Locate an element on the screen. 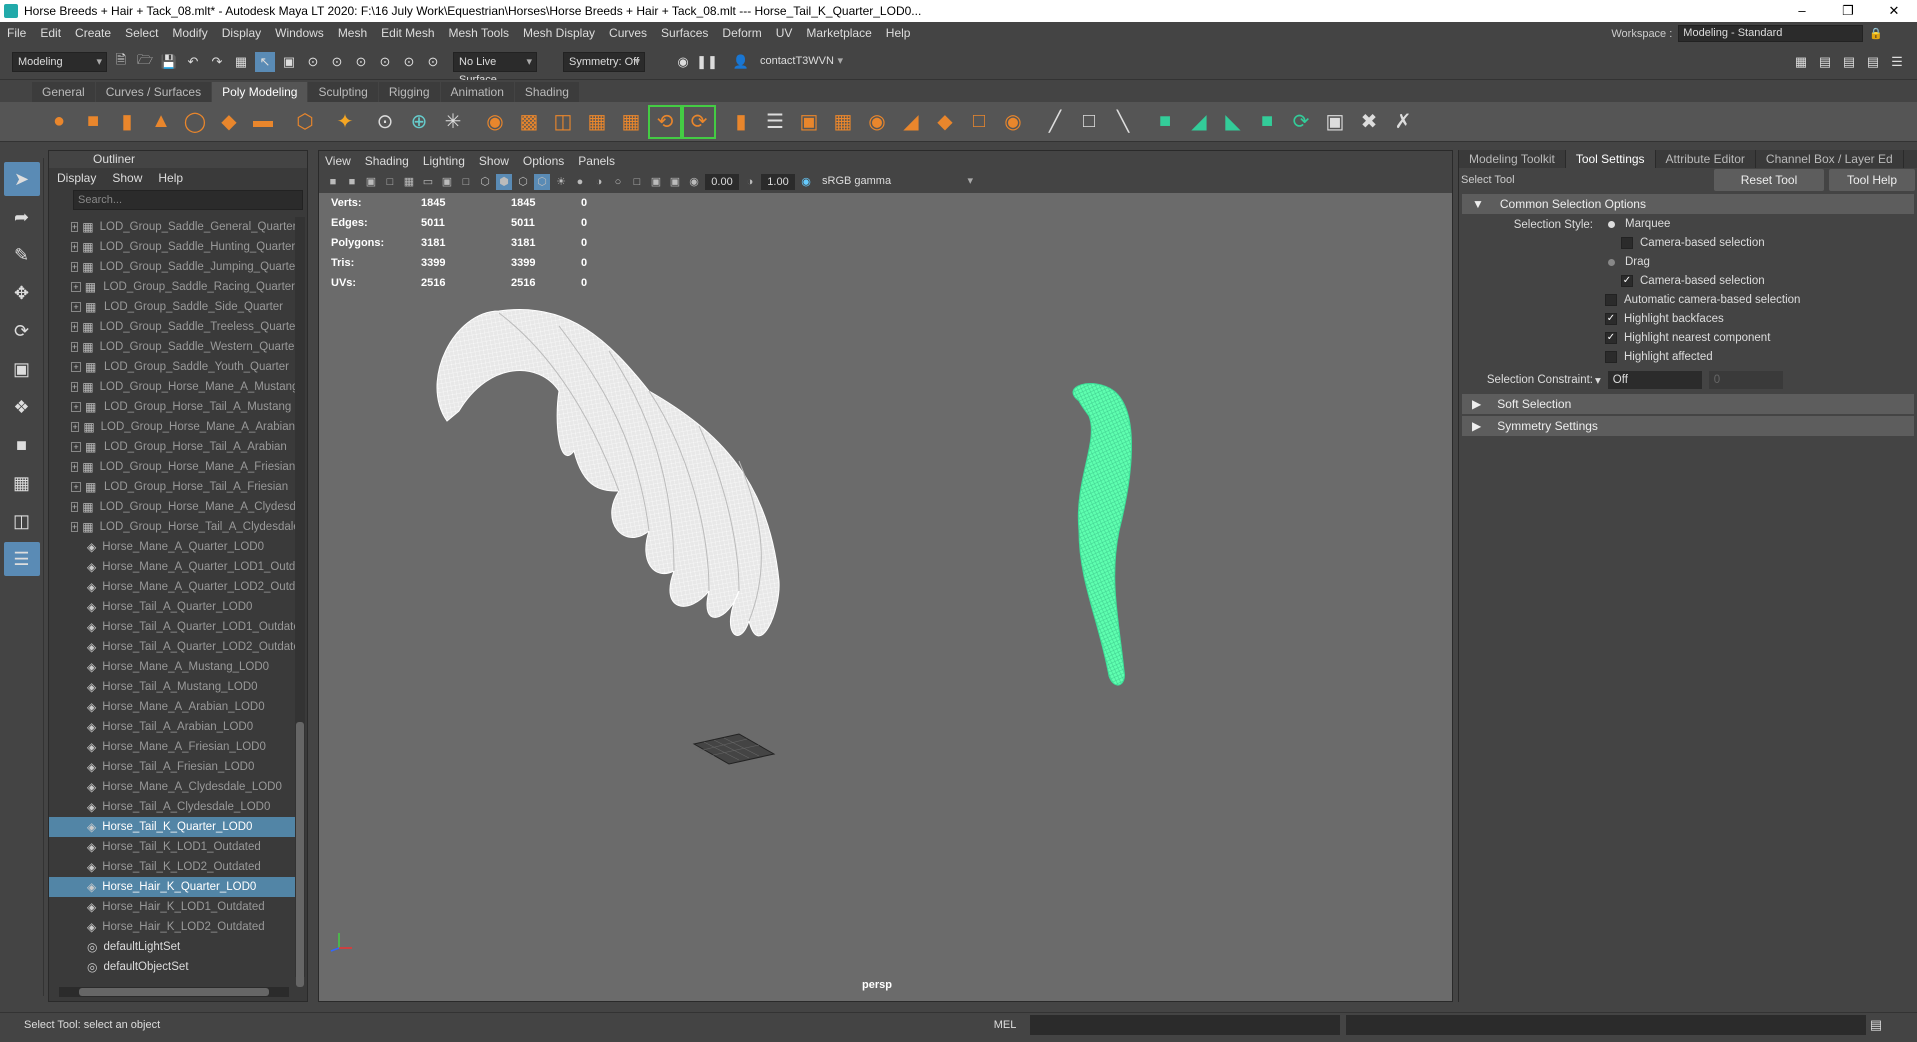  smooth-shade-icon: ⬢ is located at coordinates (504, 182).